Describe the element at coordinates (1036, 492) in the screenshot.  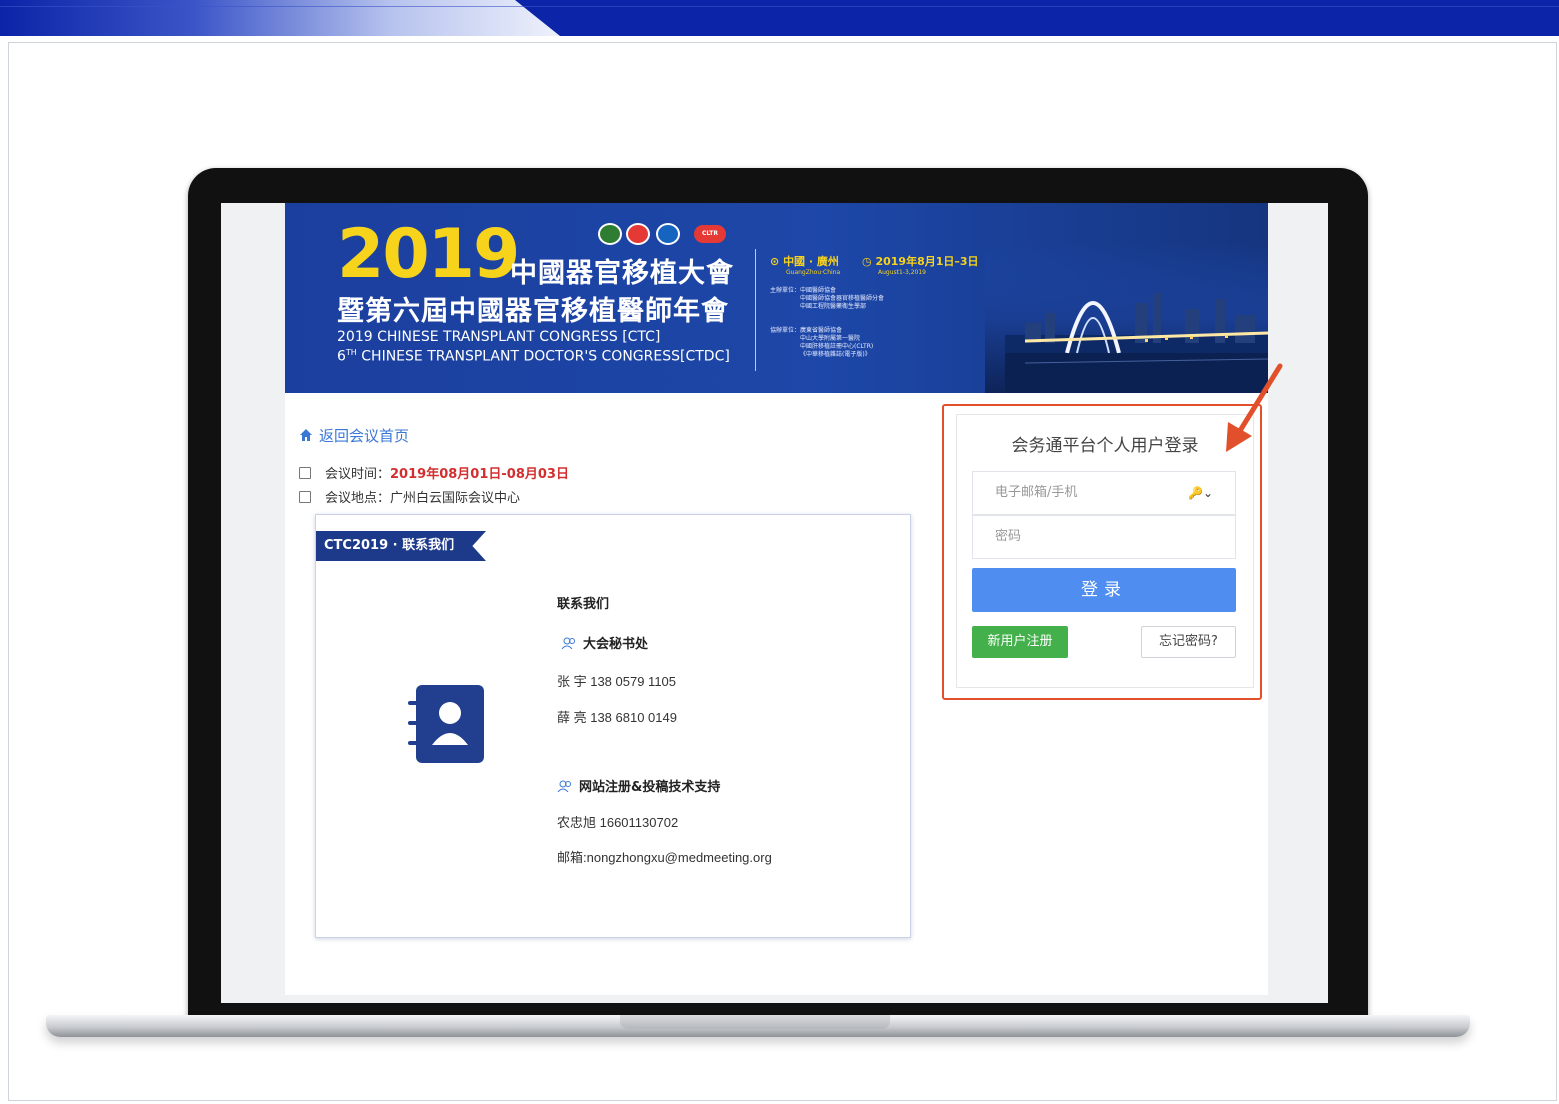
I see `account-input-placeholder: 电子邮箱/手机` at that location.